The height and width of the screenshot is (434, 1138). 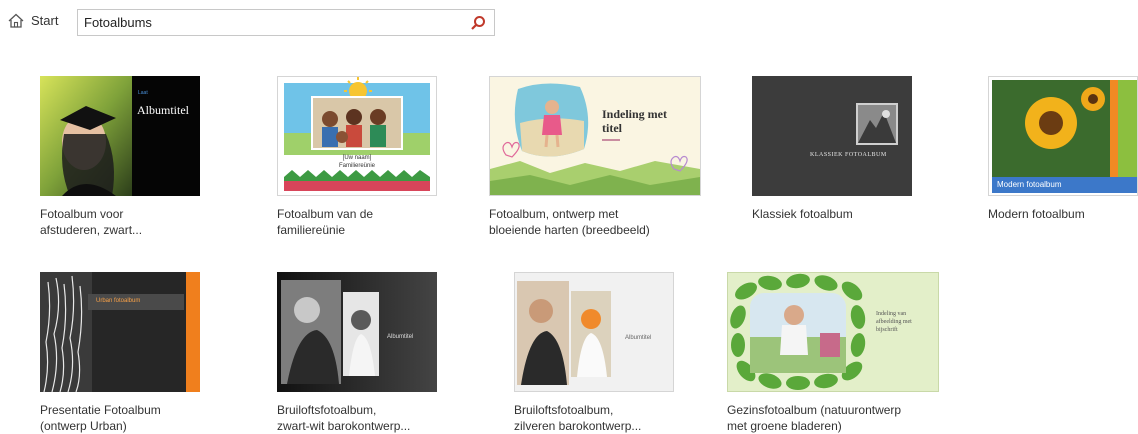 What do you see at coordinates (611, 140) in the screenshot?
I see `thumbnail-subtitle-placeholder` at bounding box center [611, 140].